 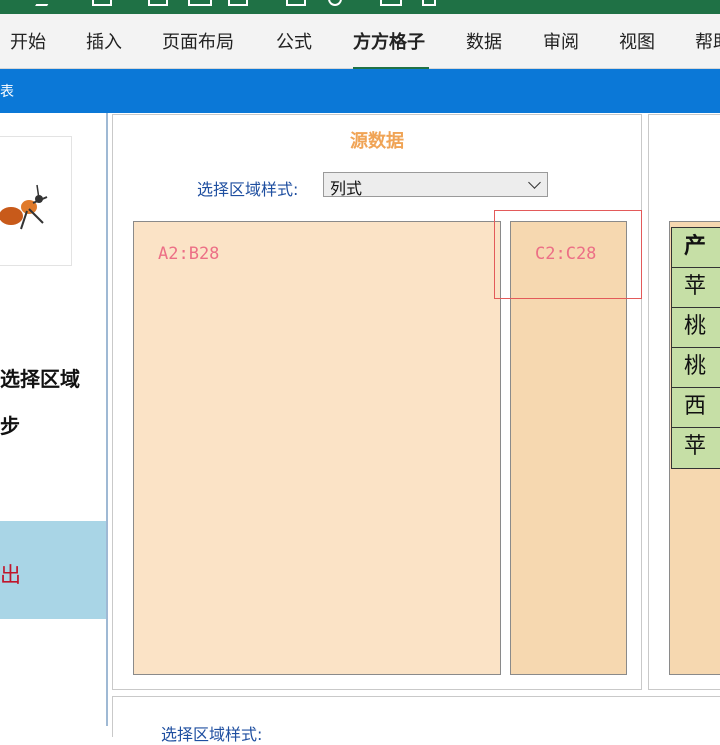 I want to click on grid-icon, so click(x=200, y=3).